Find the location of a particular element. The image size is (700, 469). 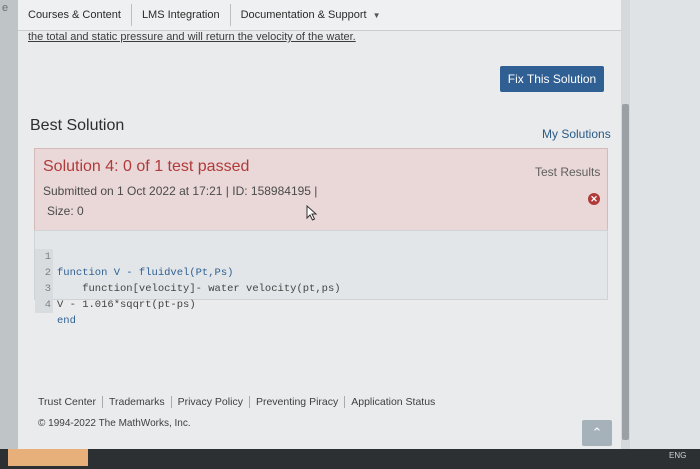

scroll-to-top-button: ⌃ is located at coordinates (597, 433).